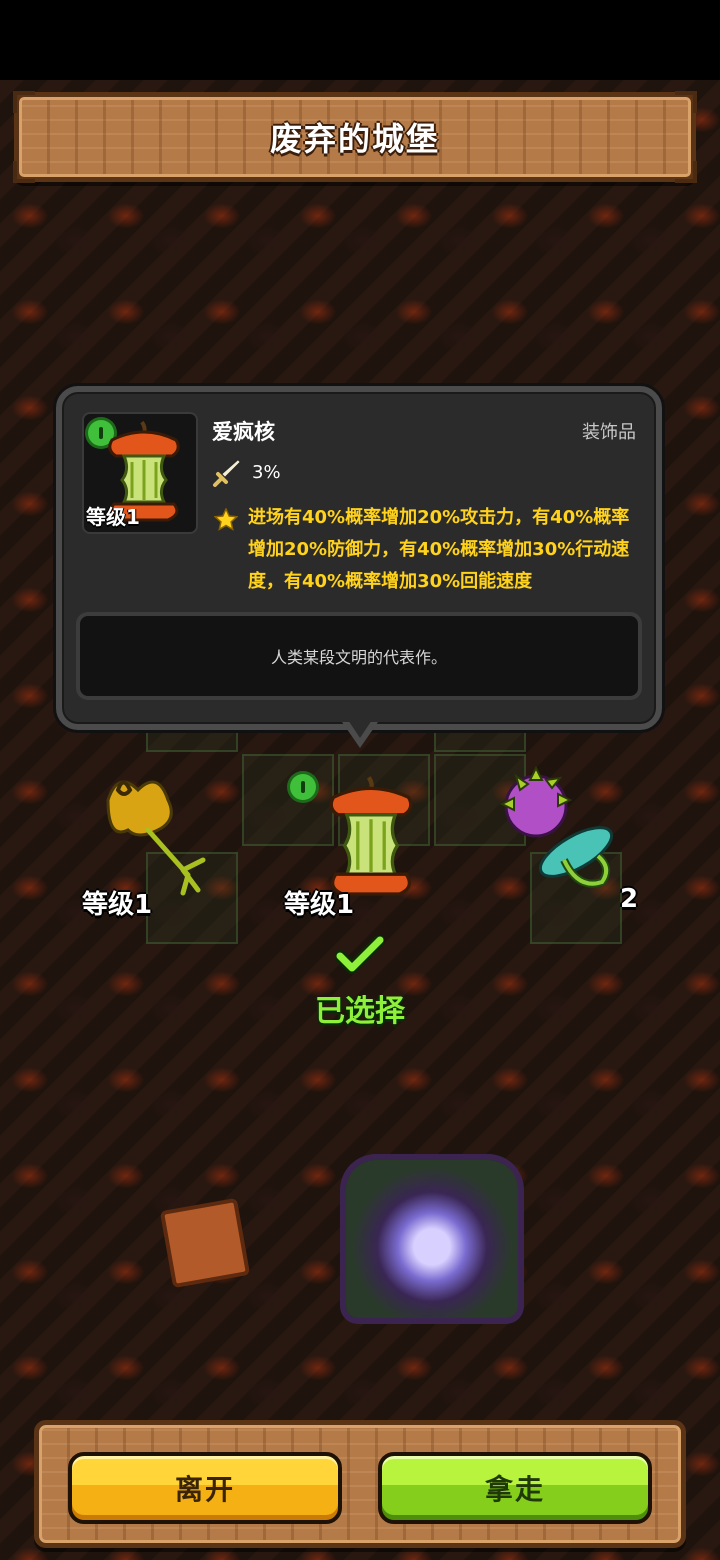 Image resolution: width=720 pixels, height=1560 pixels. What do you see at coordinates (360, 1011) in the screenshot?
I see `selected-label: 已选择` at bounding box center [360, 1011].